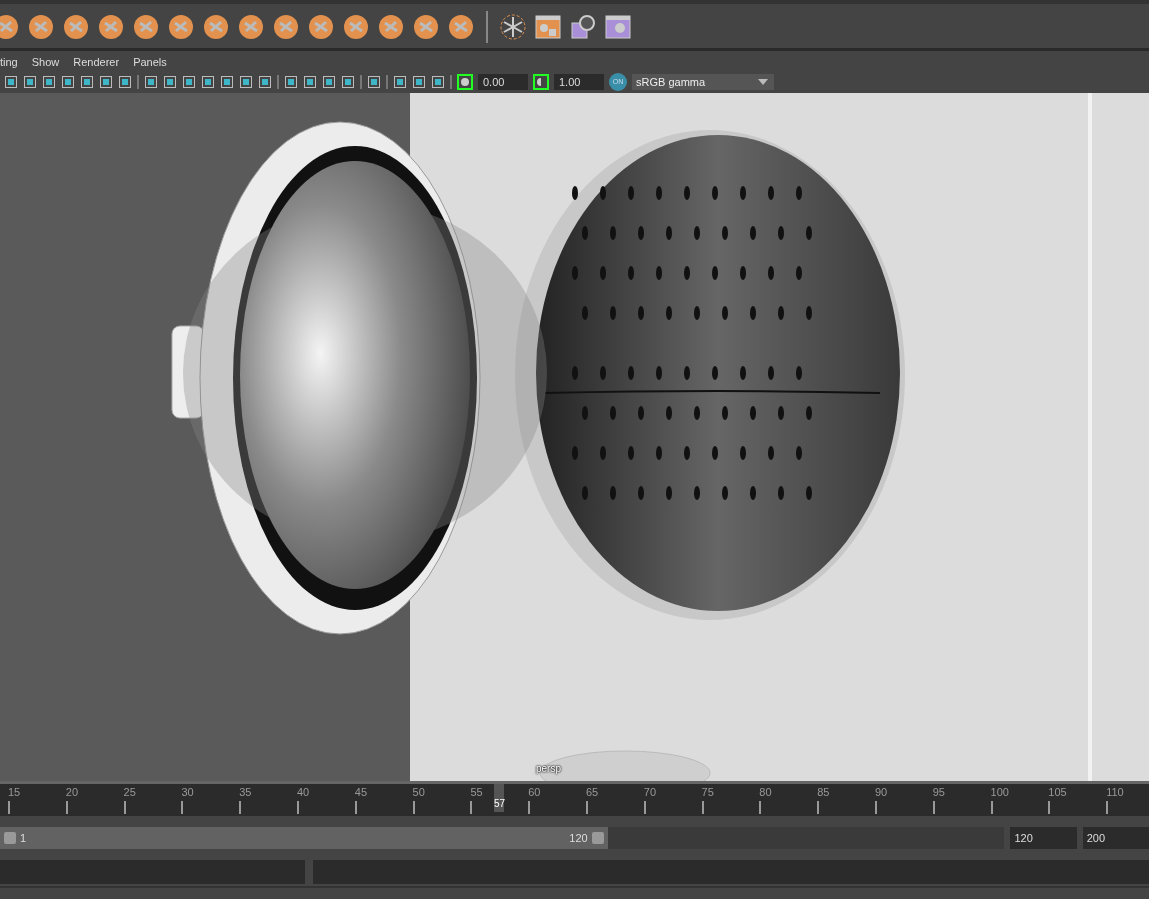 The height and width of the screenshot is (899, 1149). I want to click on animation-end-field: 120, so click(1043, 838).